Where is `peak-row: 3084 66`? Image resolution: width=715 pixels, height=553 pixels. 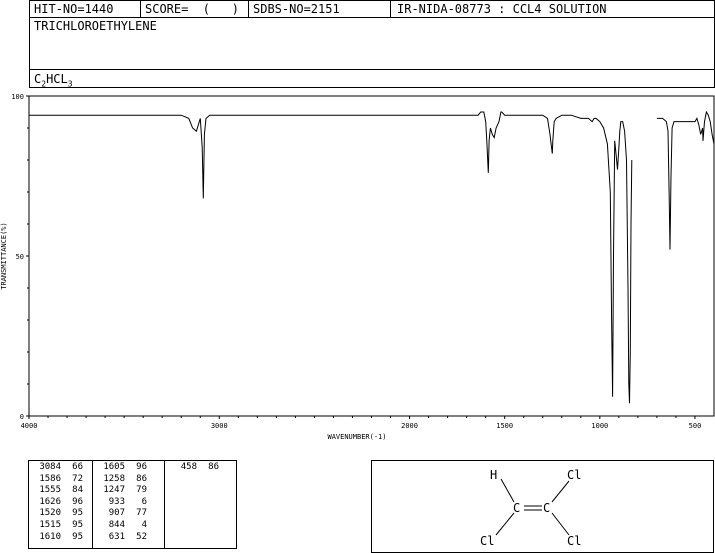
peak-row: 3084 66 is located at coordinates (60, 468).